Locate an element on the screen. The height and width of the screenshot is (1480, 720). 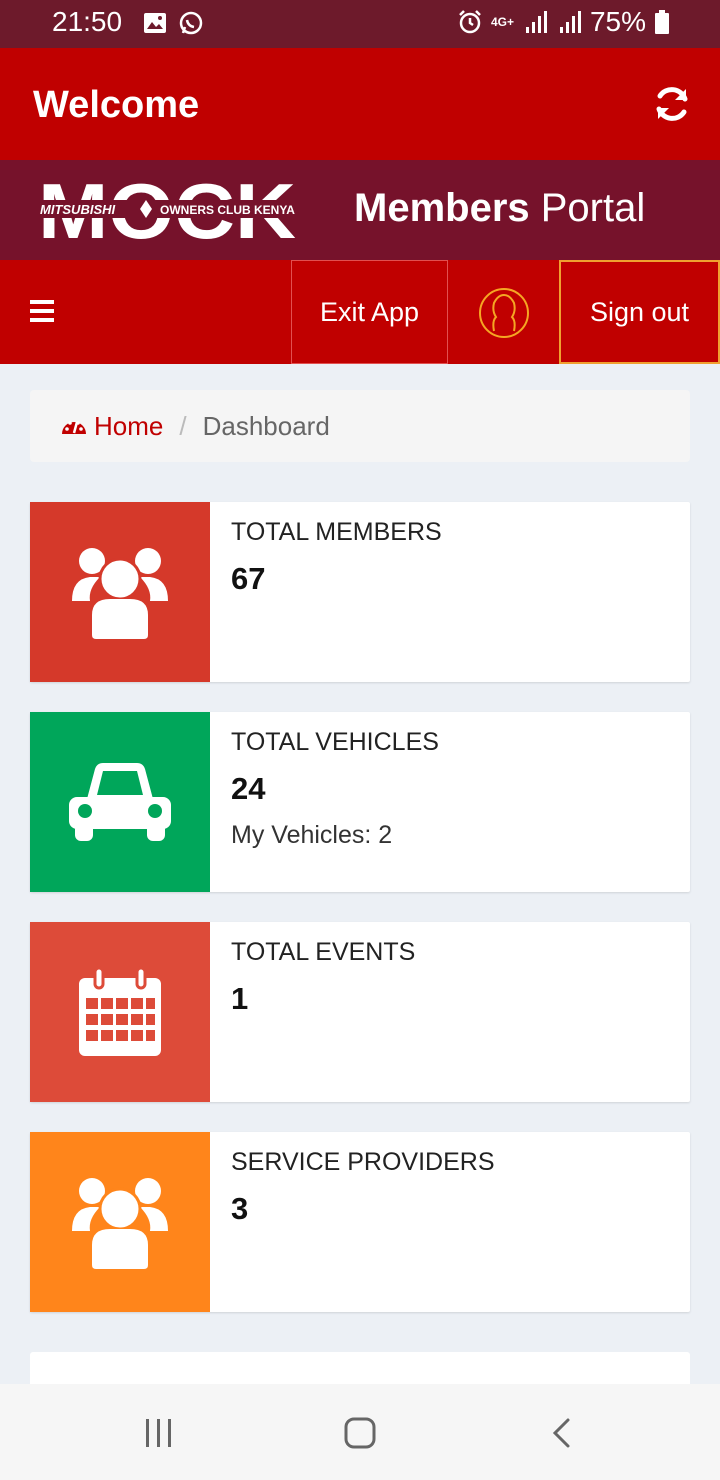
battery-icon is located at coordinates (662, 22).